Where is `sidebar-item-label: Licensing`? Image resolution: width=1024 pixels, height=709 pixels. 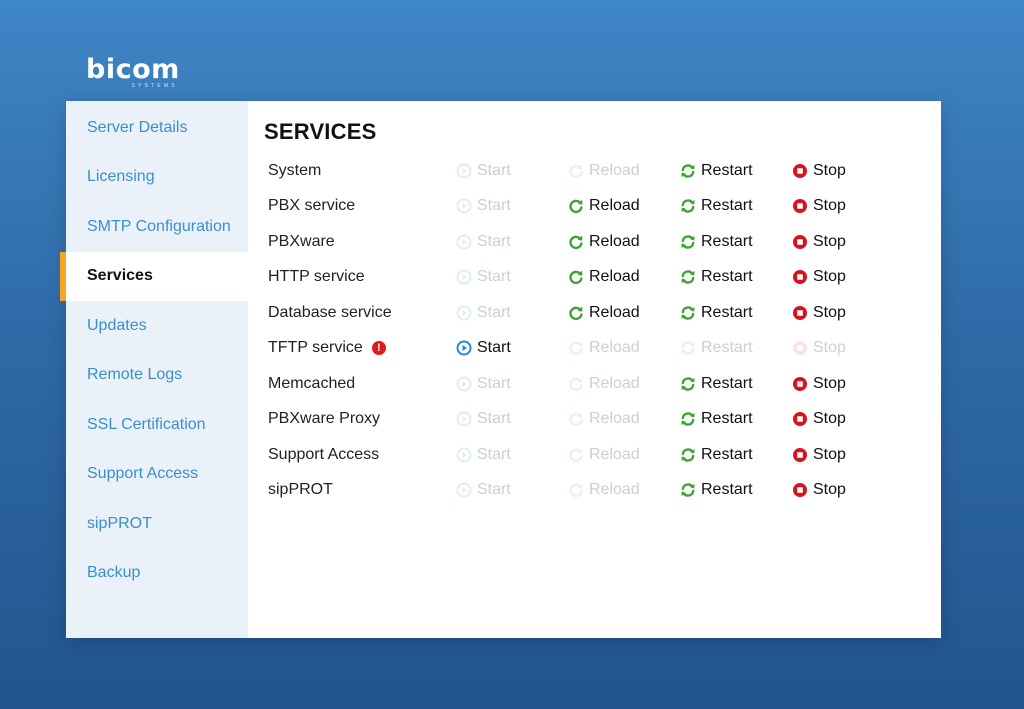 sidebar-item-label: Licensing is located at coordinates (121, 177).